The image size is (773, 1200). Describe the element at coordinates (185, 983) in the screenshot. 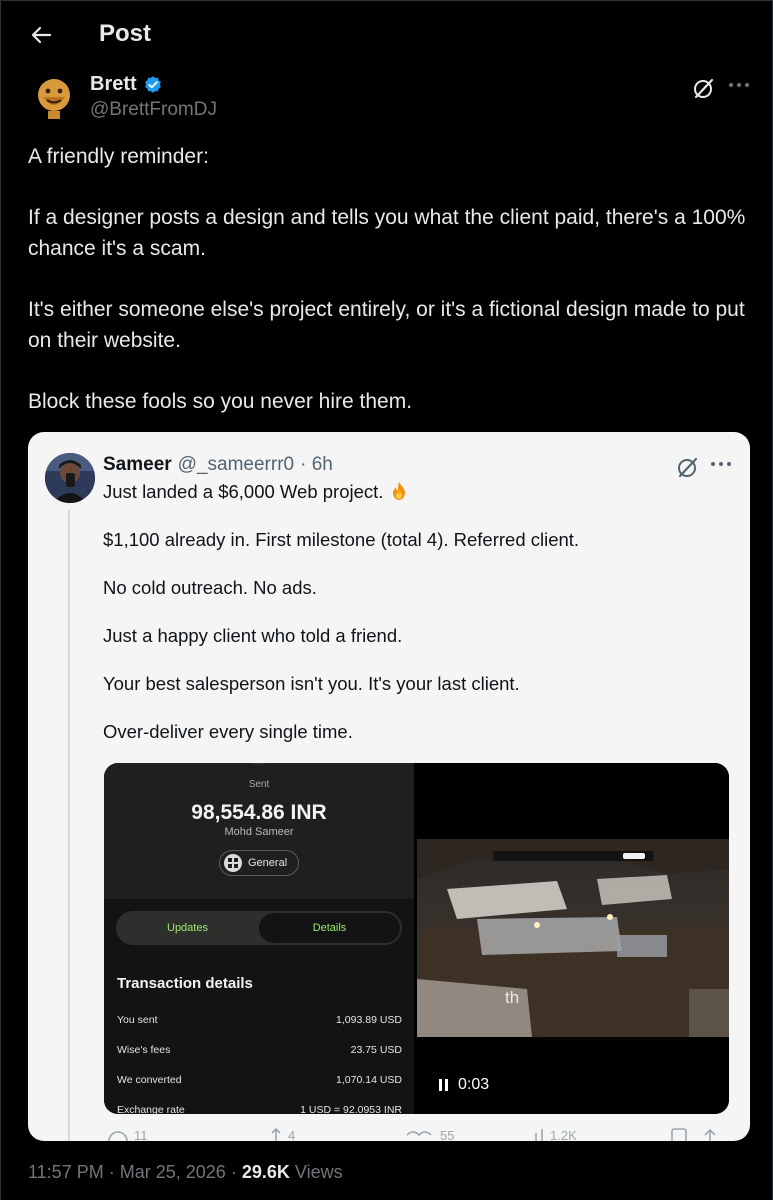

I see `details-title: Transaction details` at that location.